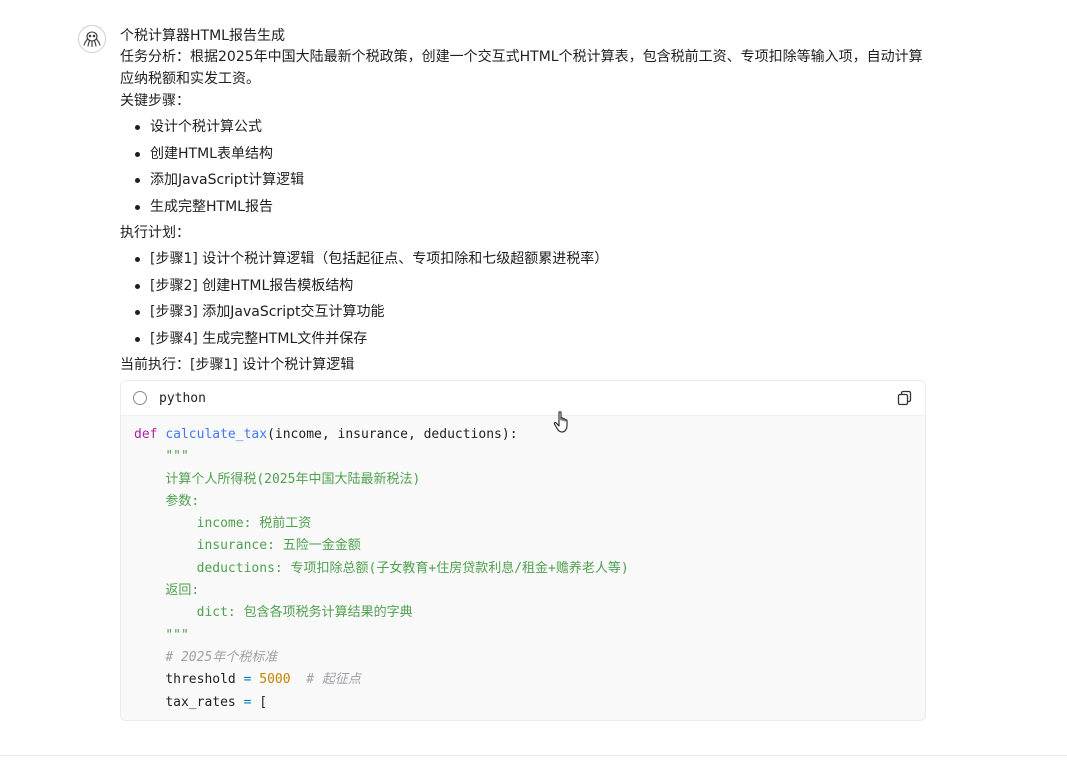  I want to click on list-item: [步骤2] 创建HTML报告模板结构, so click(525, 286).